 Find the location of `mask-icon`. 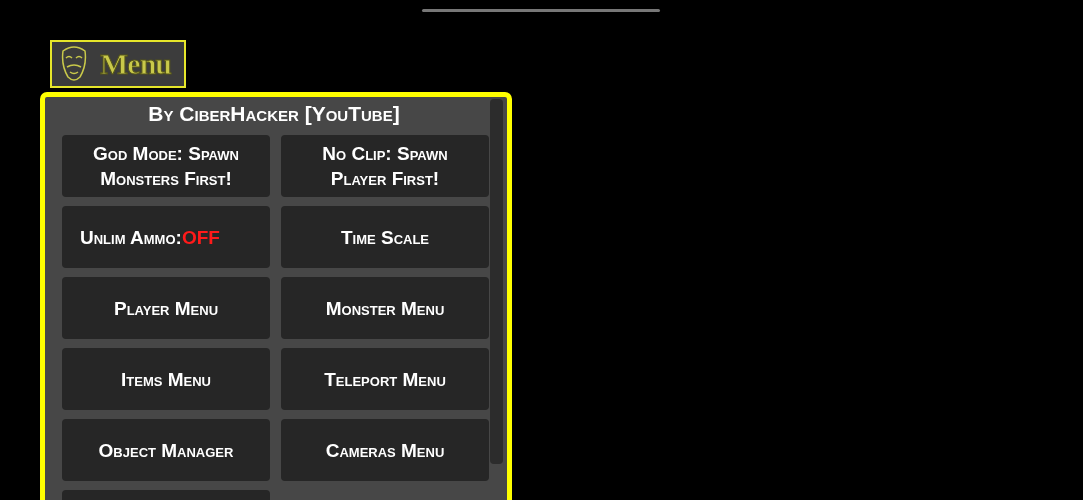

mask-icon is located at coordinates (74, 64).